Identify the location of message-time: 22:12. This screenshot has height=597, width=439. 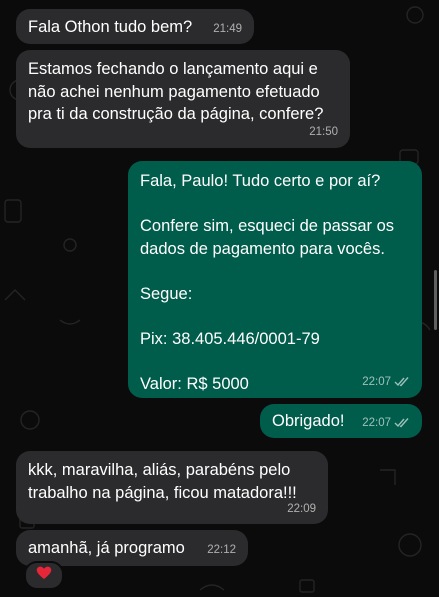
(221, 550).